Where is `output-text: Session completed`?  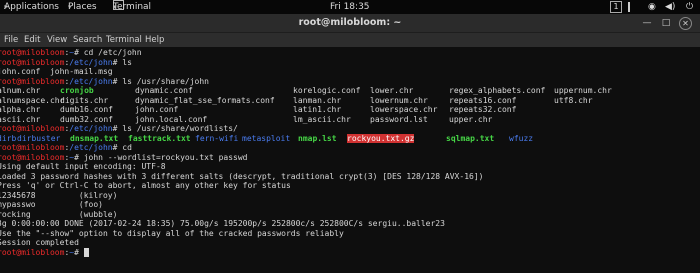
output-text: Session completed is located at coordinates (39, 242).